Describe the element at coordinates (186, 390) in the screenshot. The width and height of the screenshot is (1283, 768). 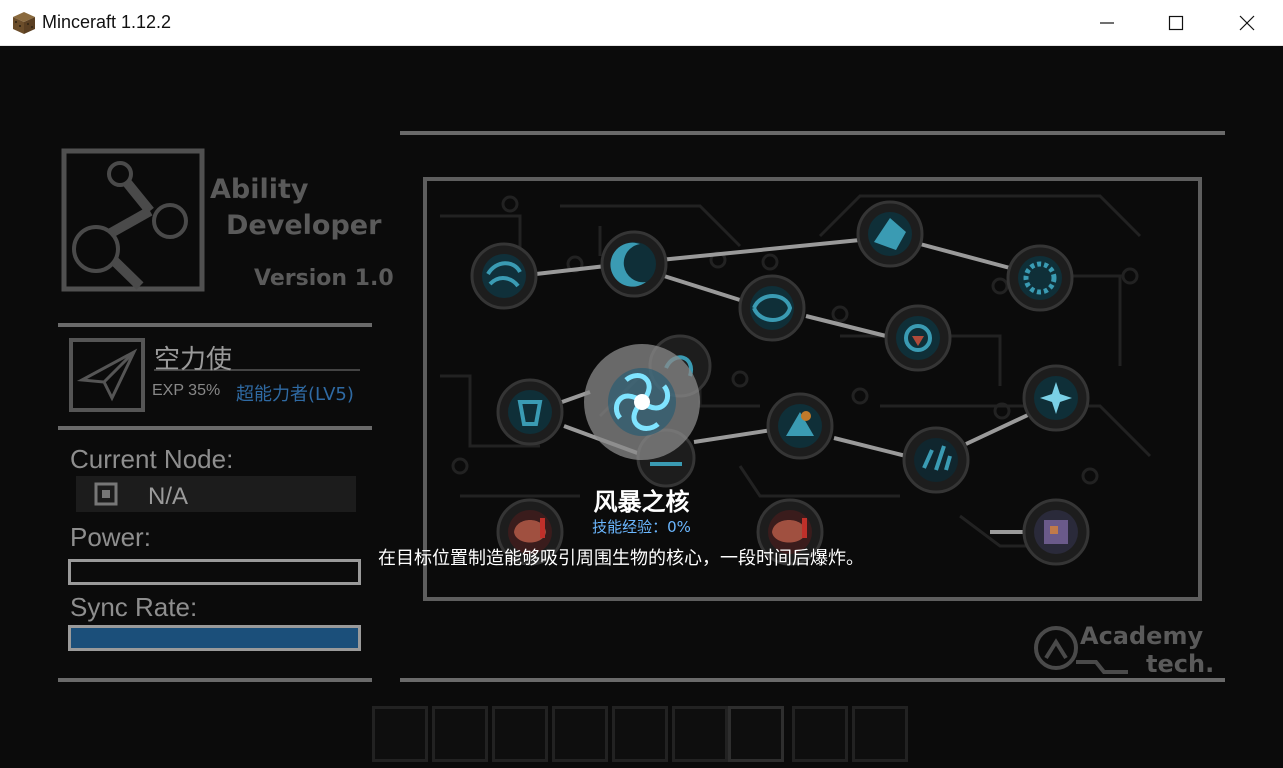
I see `category-exp: EXP 35%` at that location.